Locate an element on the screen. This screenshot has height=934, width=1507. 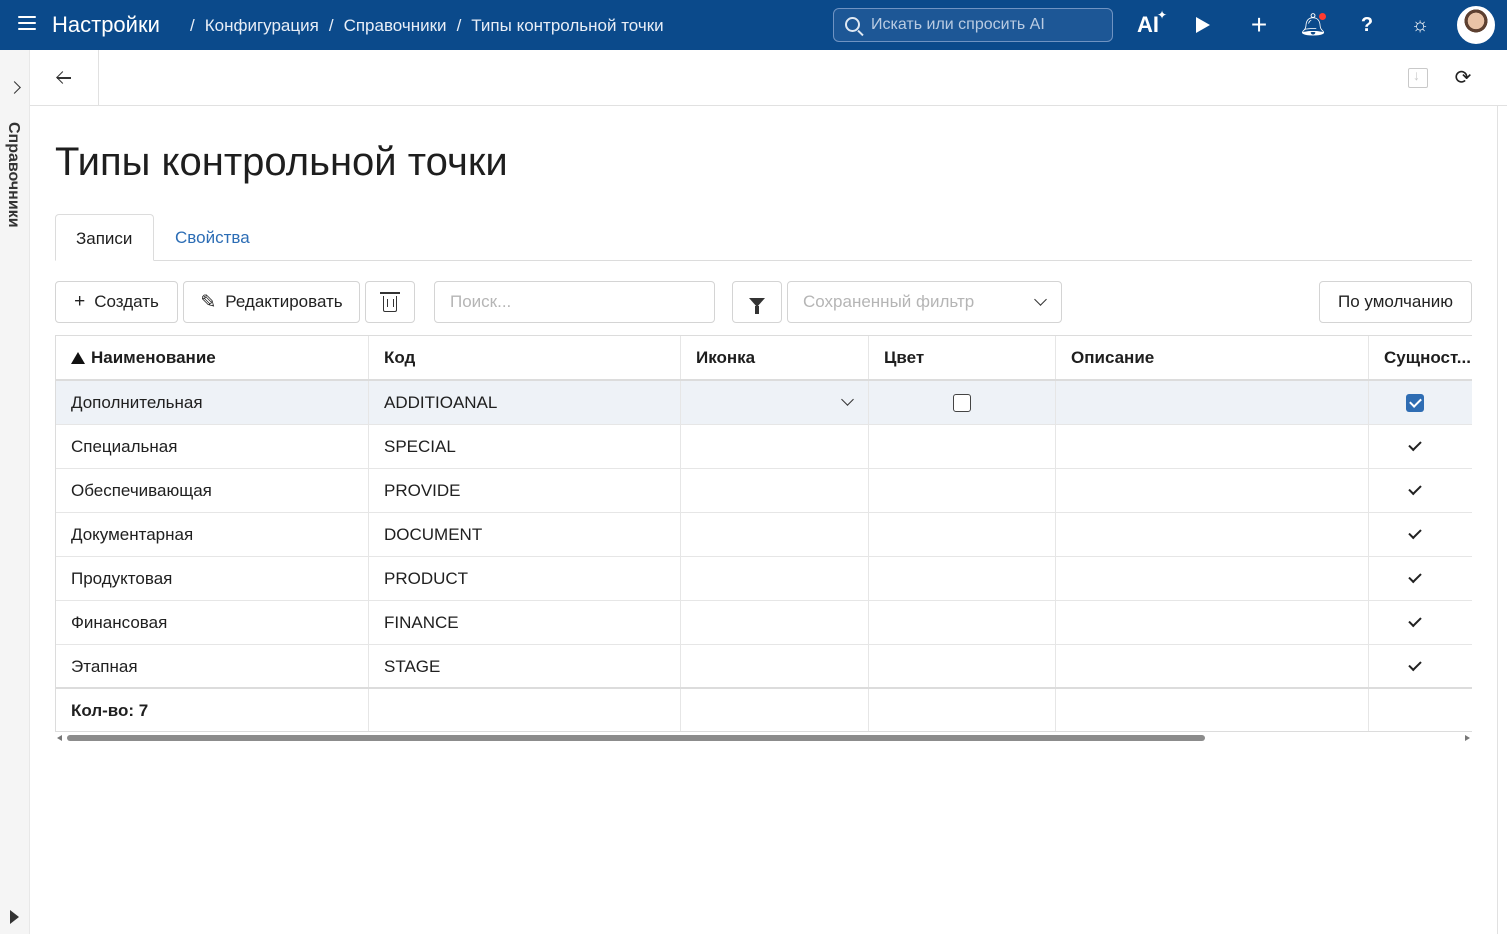
cell-name: Дополнительная is located at coordinates (212, 402).